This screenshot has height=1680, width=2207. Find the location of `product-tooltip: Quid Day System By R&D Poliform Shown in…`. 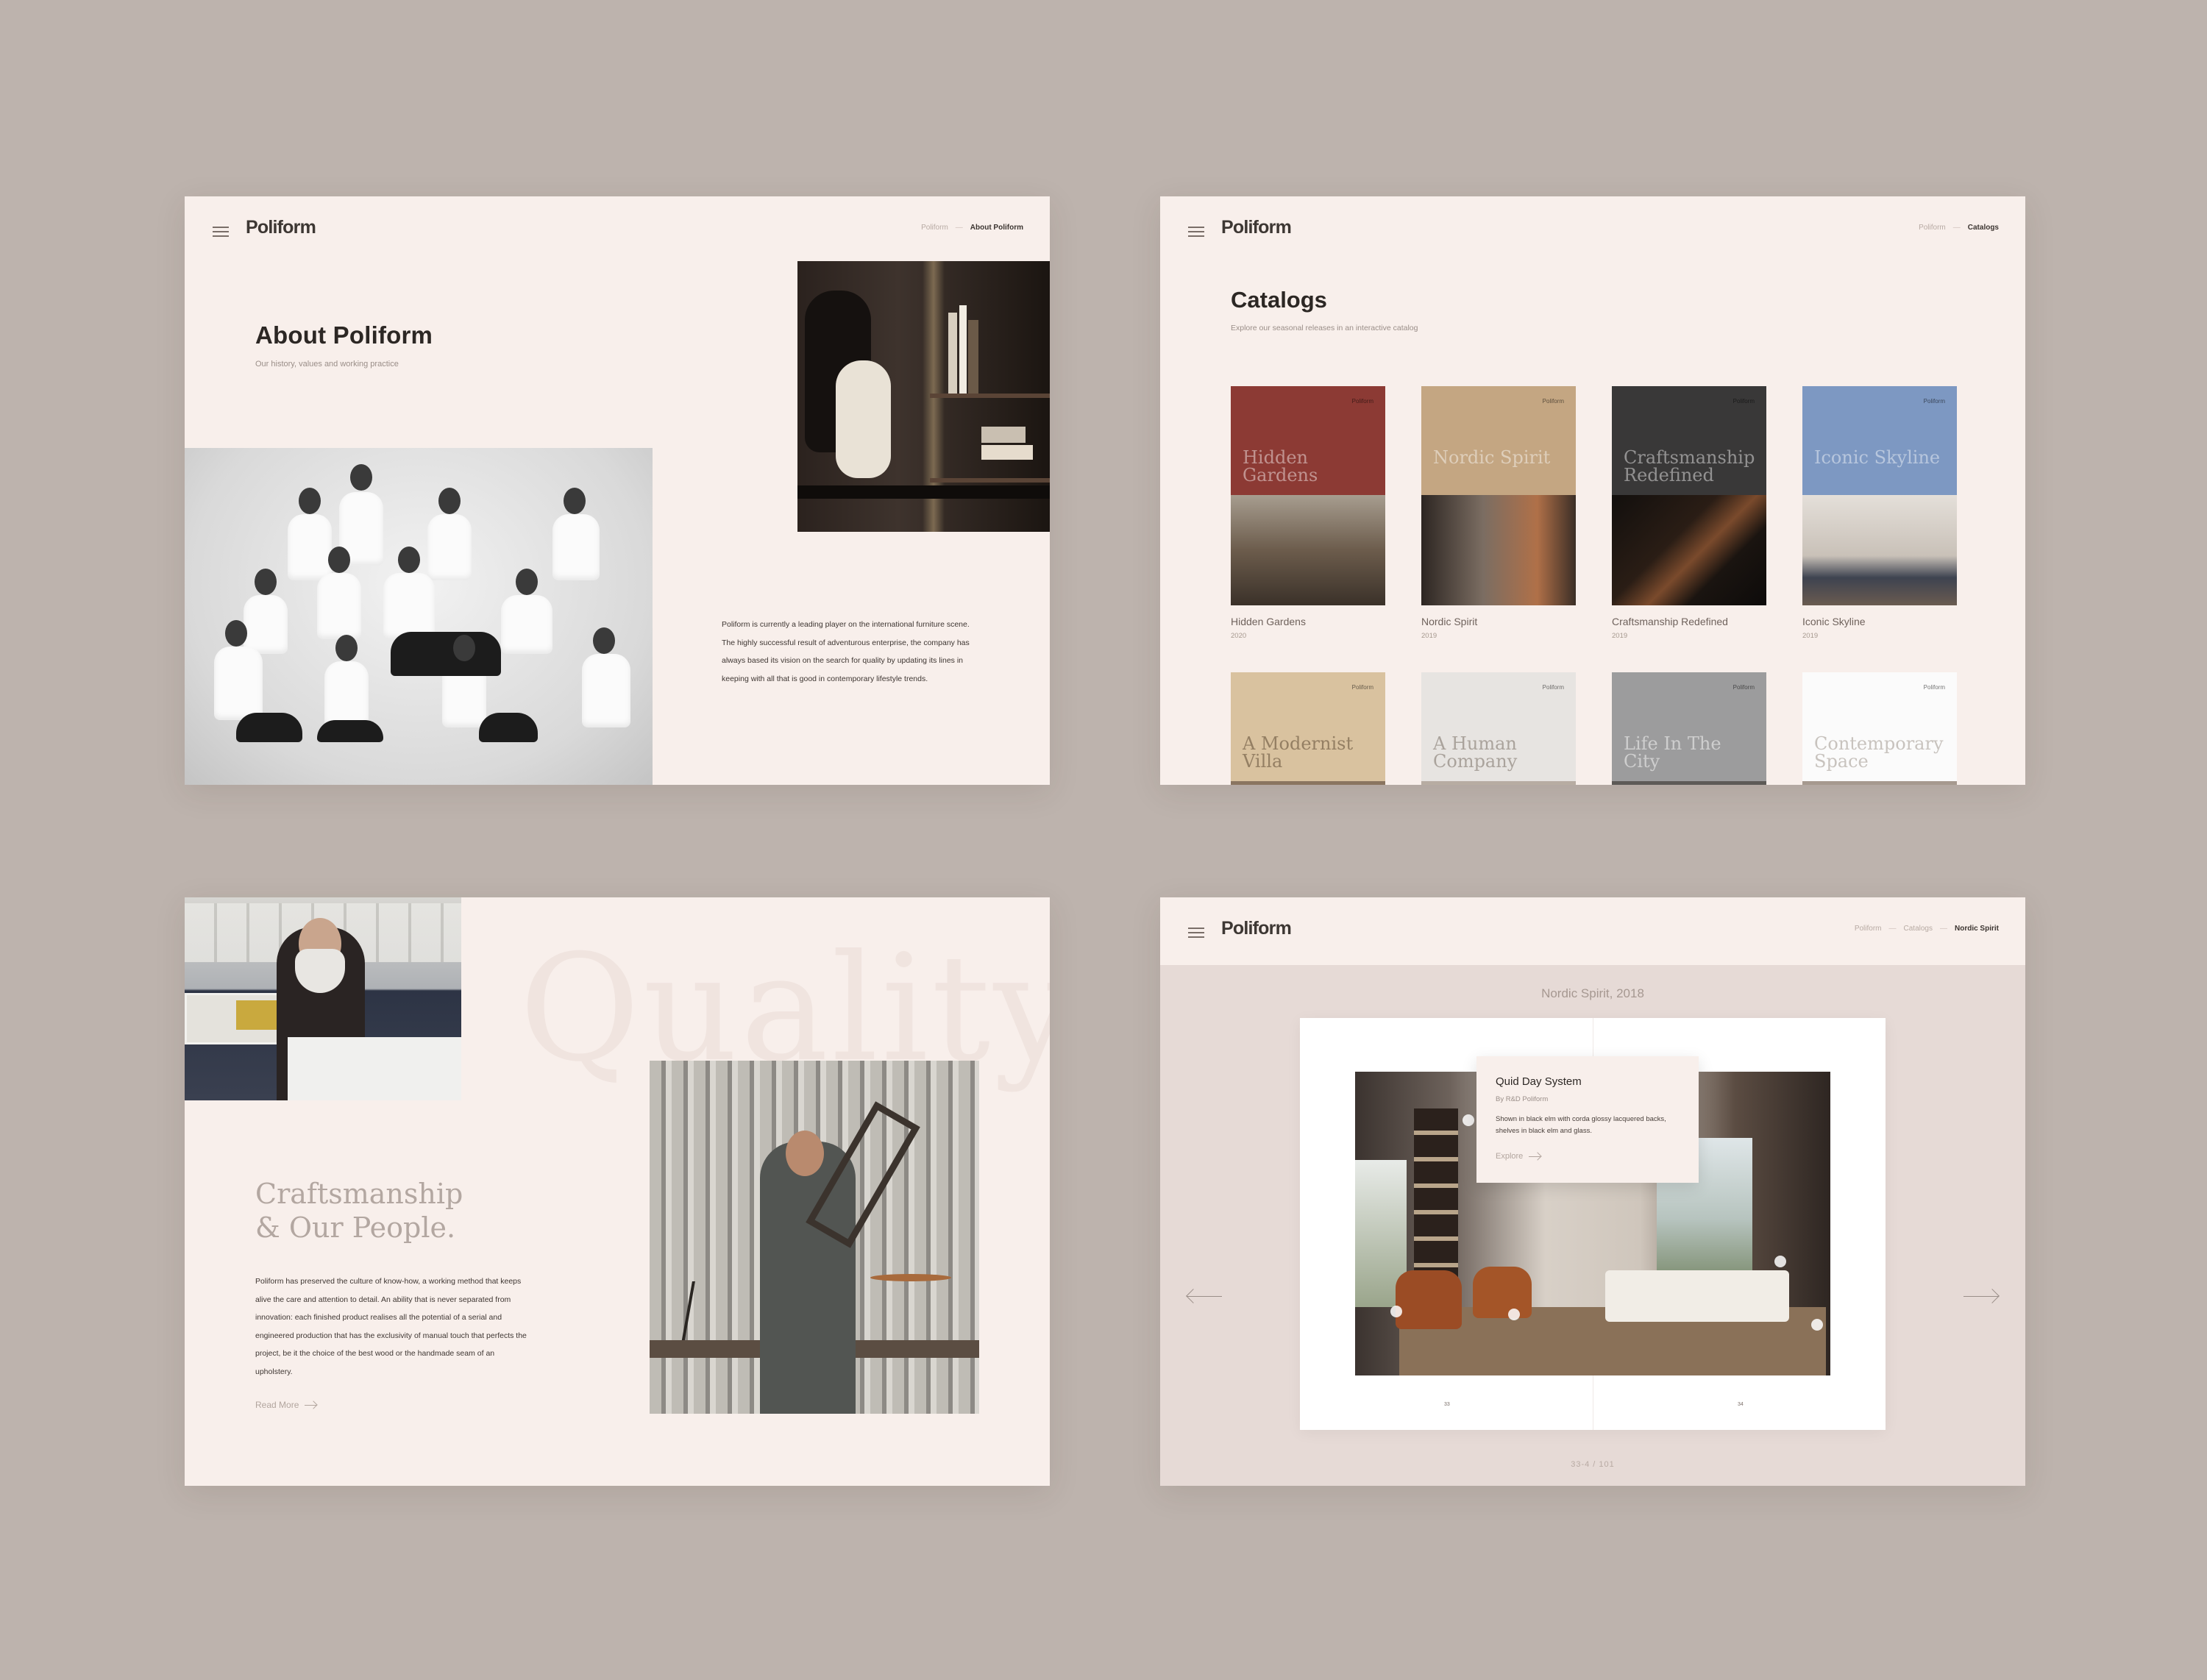

product-tooltip: Quid Day System By R&D Poliform Shown in… is located at coordinates (1587, 1119).